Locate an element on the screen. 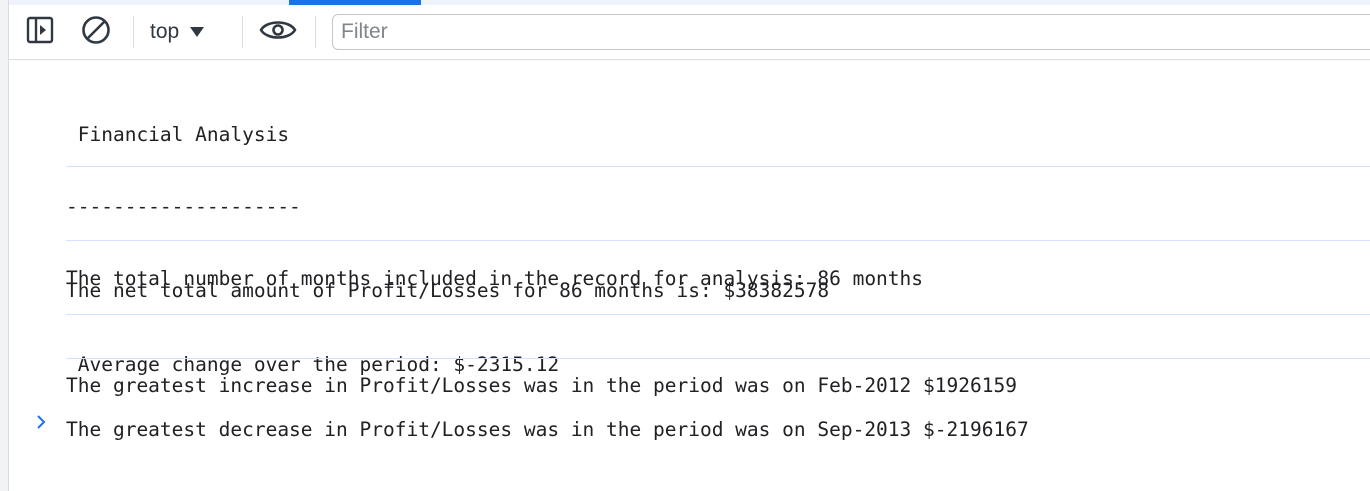 Image resolution: width=1370 pixels, height=491 pixels. chevron-right-icon is located at coordinates (41, 424).